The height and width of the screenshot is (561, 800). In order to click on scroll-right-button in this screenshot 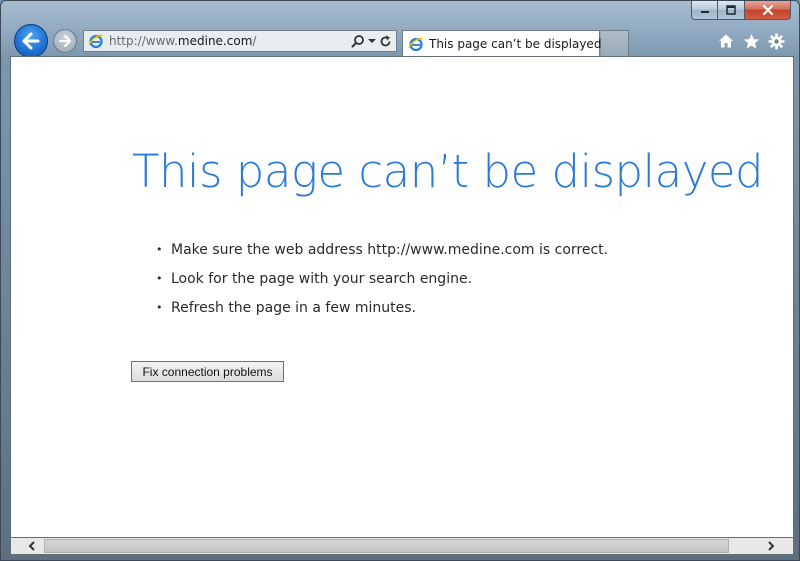, I will do `click(770, 546)`.